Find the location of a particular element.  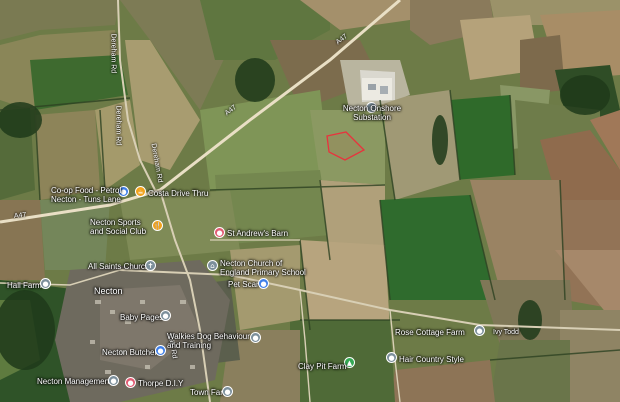

management-icon: ● is located at coordinates (113, 380).